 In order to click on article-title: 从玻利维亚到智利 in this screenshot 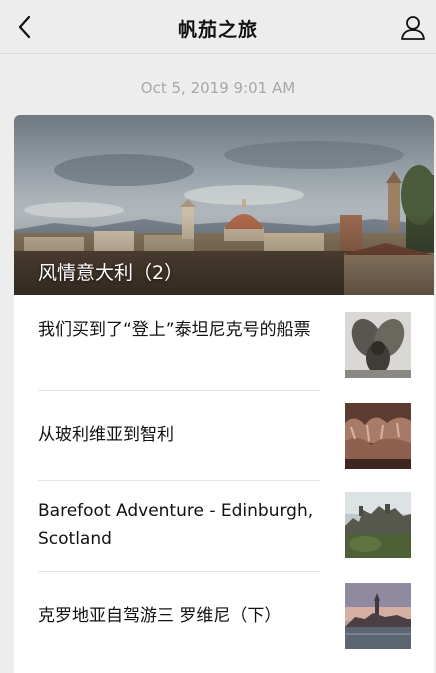, I will do `click(106, 435)`.